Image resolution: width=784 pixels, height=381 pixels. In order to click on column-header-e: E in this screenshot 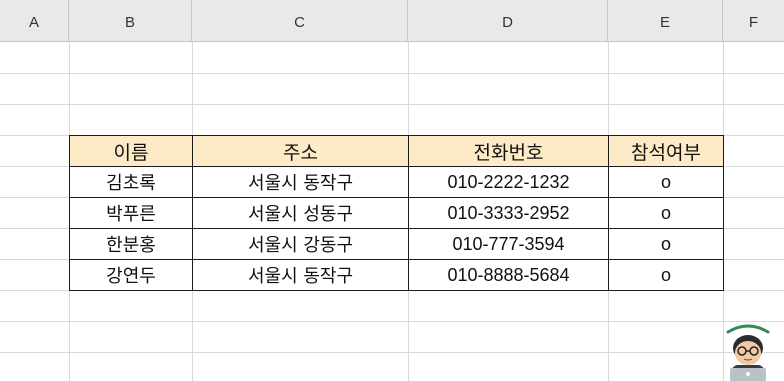, I will do `click(665, 20)`.